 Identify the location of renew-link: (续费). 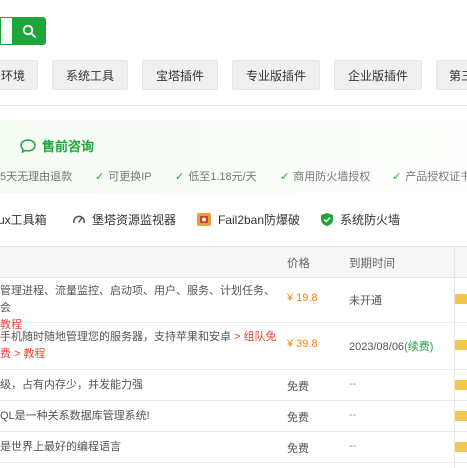
(418, 347).